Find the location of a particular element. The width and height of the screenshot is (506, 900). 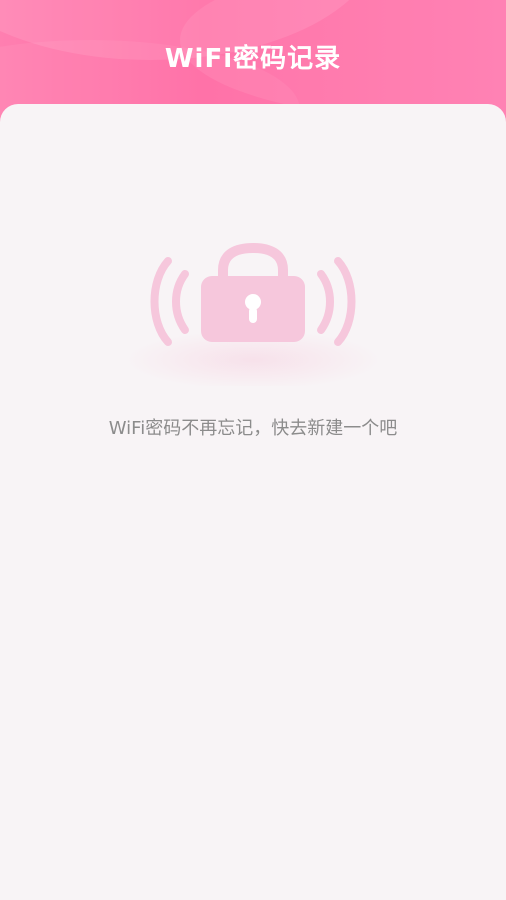

wifi-lock-icon is located at coordinates (253, 314).